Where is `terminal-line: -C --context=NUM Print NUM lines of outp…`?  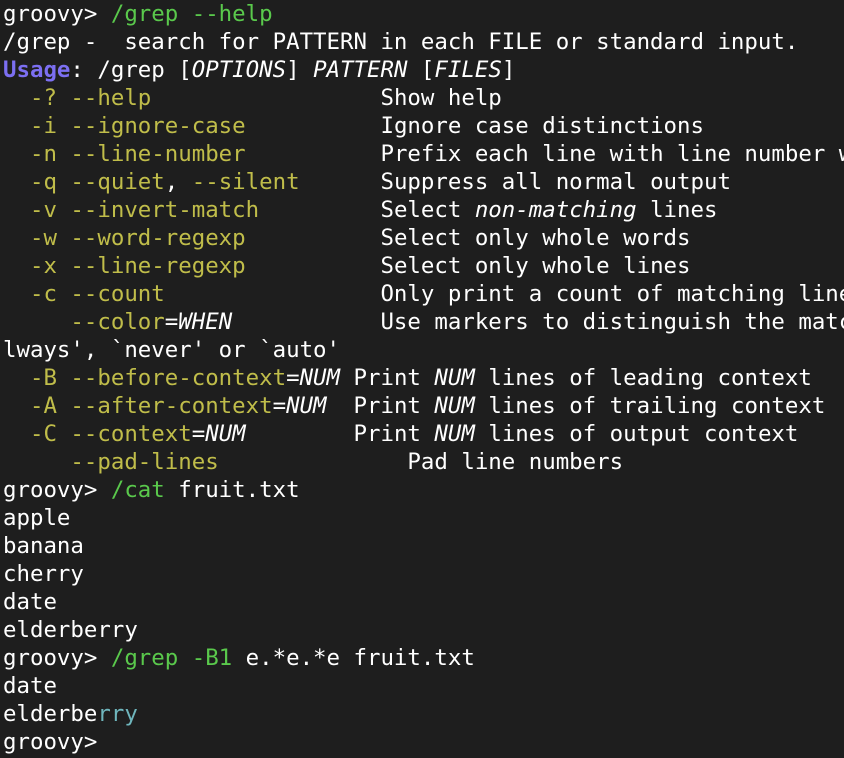
terminal-line: -C --context=NUM Print NUM lines of outp… is located at coordinates (423, 434).